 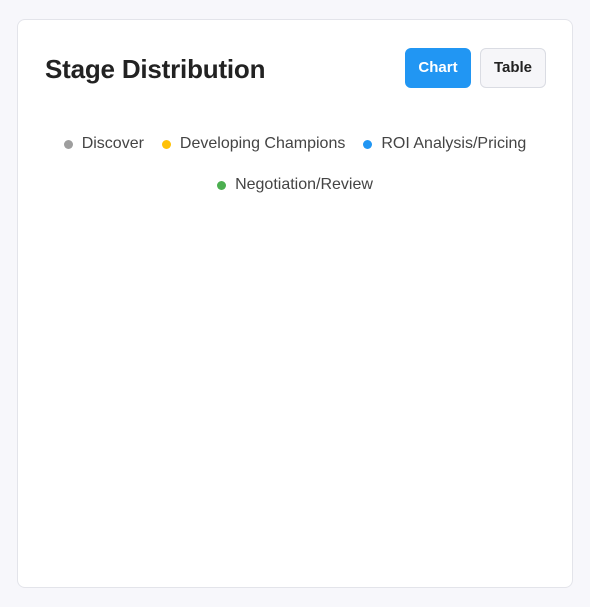 I want to click on chart-view-button: Chart, so click(x=438, y=68).